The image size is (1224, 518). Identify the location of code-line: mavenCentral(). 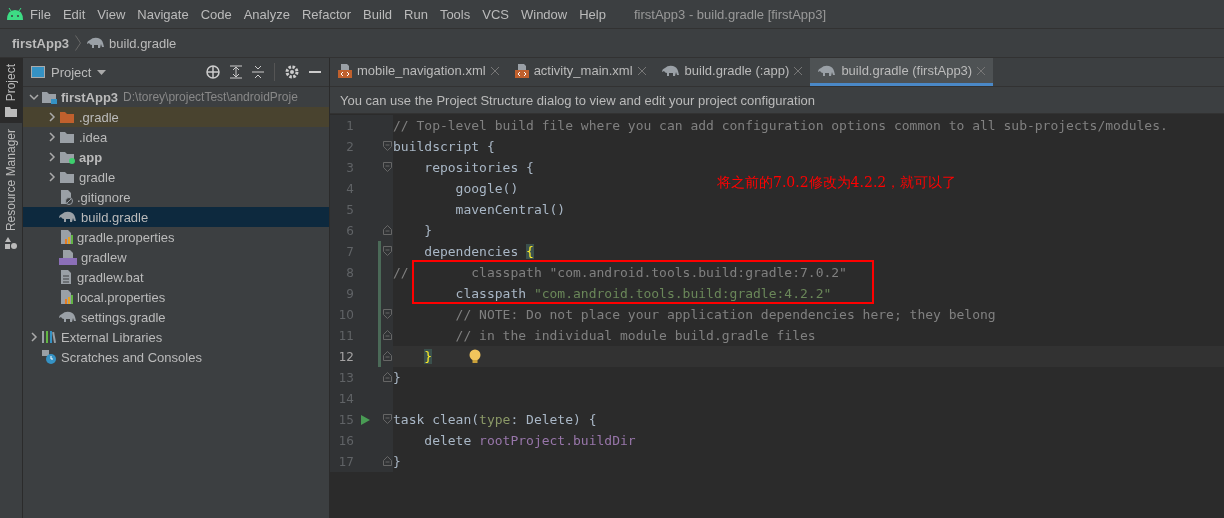
(510, 209).